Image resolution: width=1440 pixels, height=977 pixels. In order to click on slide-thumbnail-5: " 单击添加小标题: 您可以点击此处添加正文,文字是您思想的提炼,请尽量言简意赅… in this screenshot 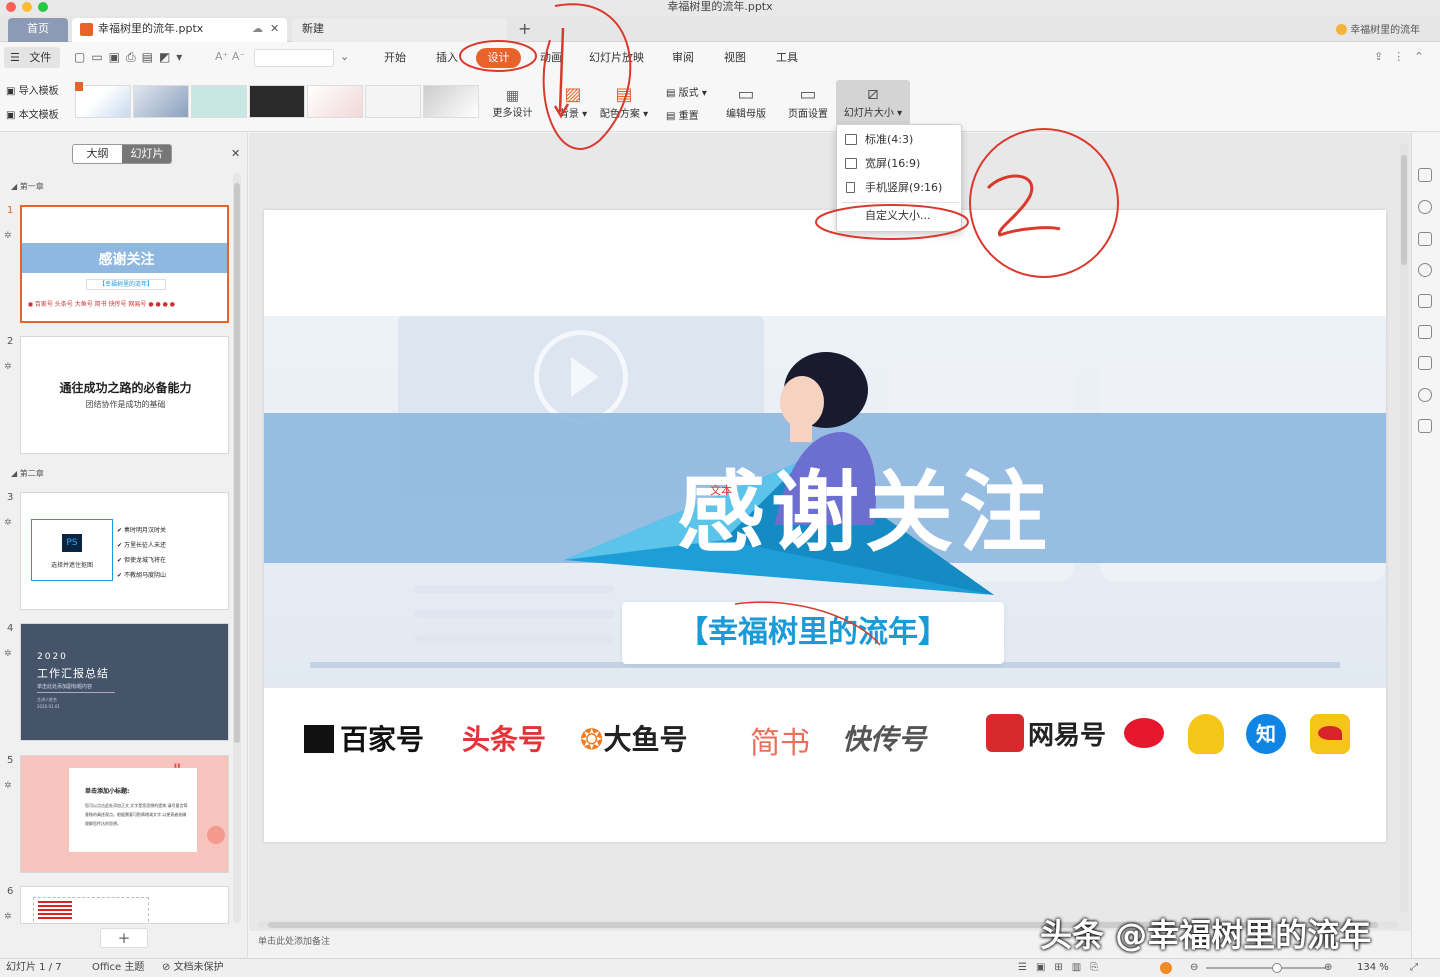, I will do `click(124, 814)`.